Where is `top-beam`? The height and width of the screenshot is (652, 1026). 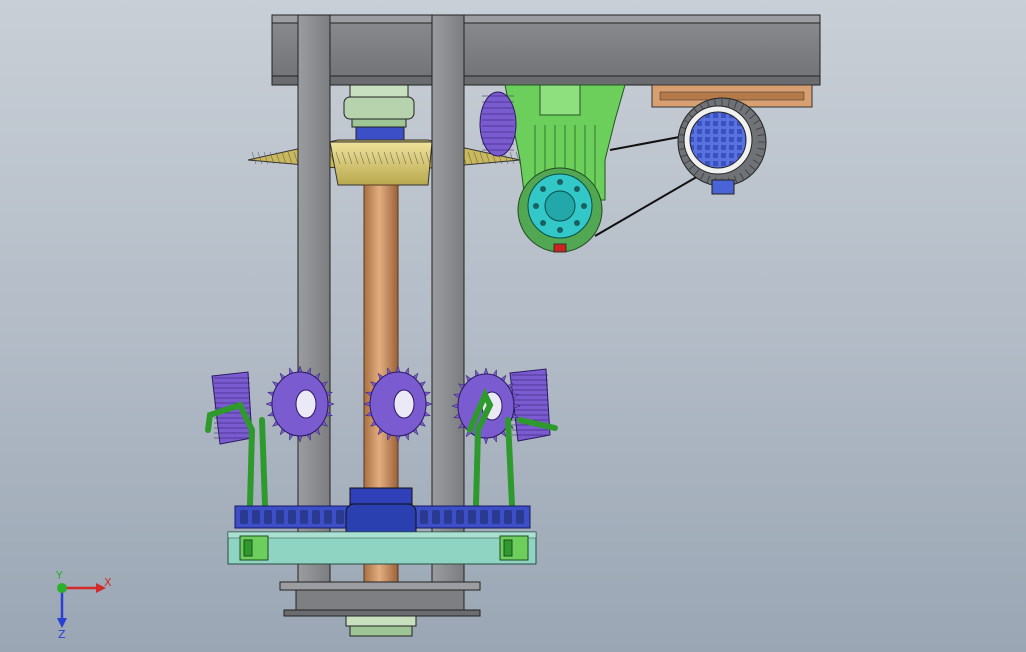 top-beam is located at coordinates (546, 50).